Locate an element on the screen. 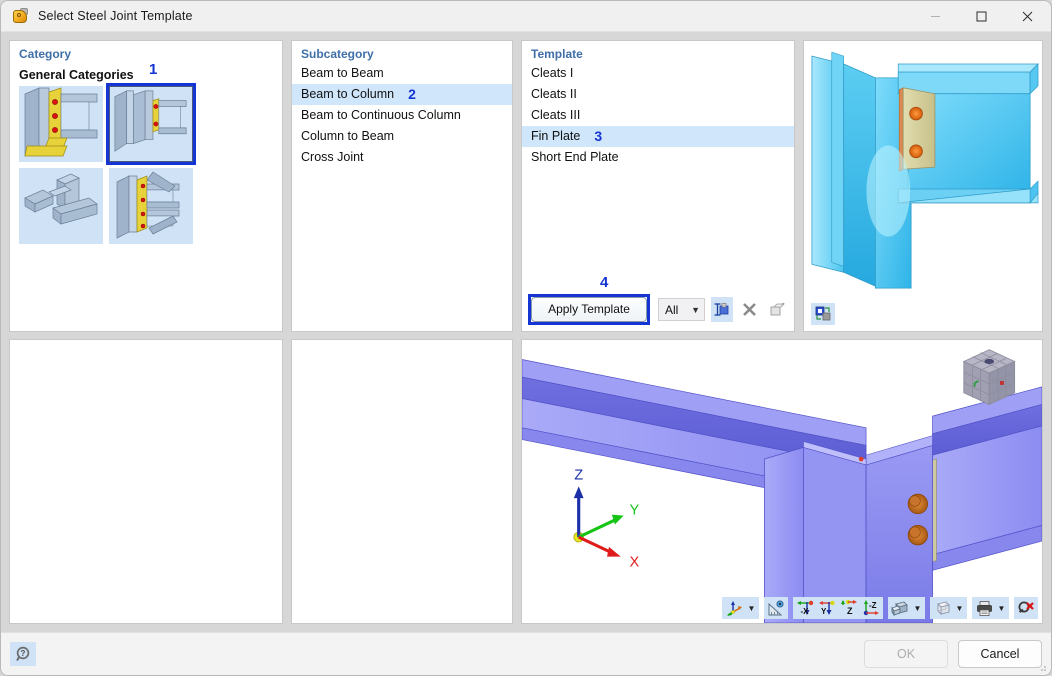  resize-grip is located at coordinates (1042, 667).